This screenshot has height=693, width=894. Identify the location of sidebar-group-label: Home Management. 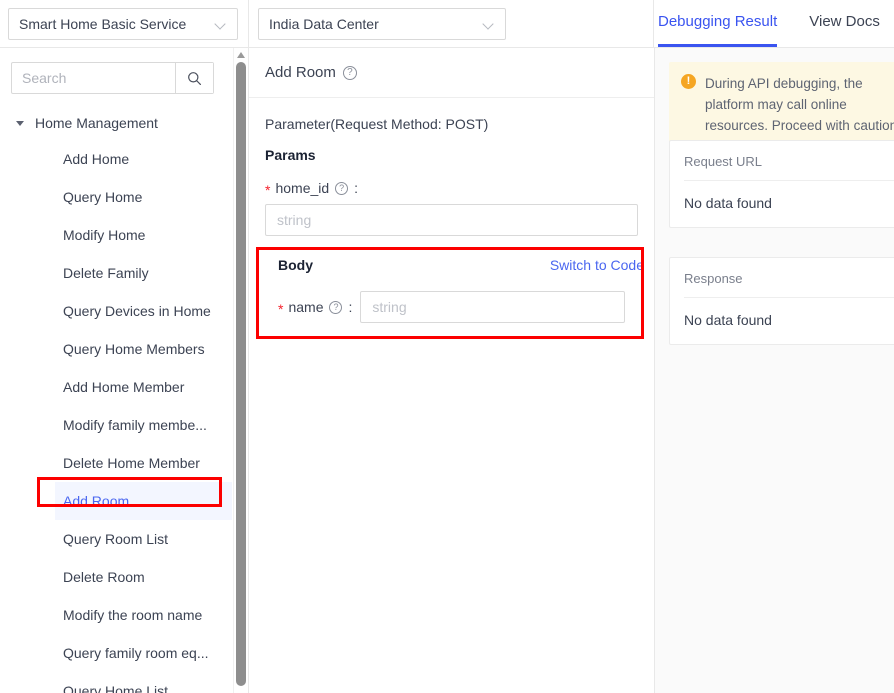
(96, 123).